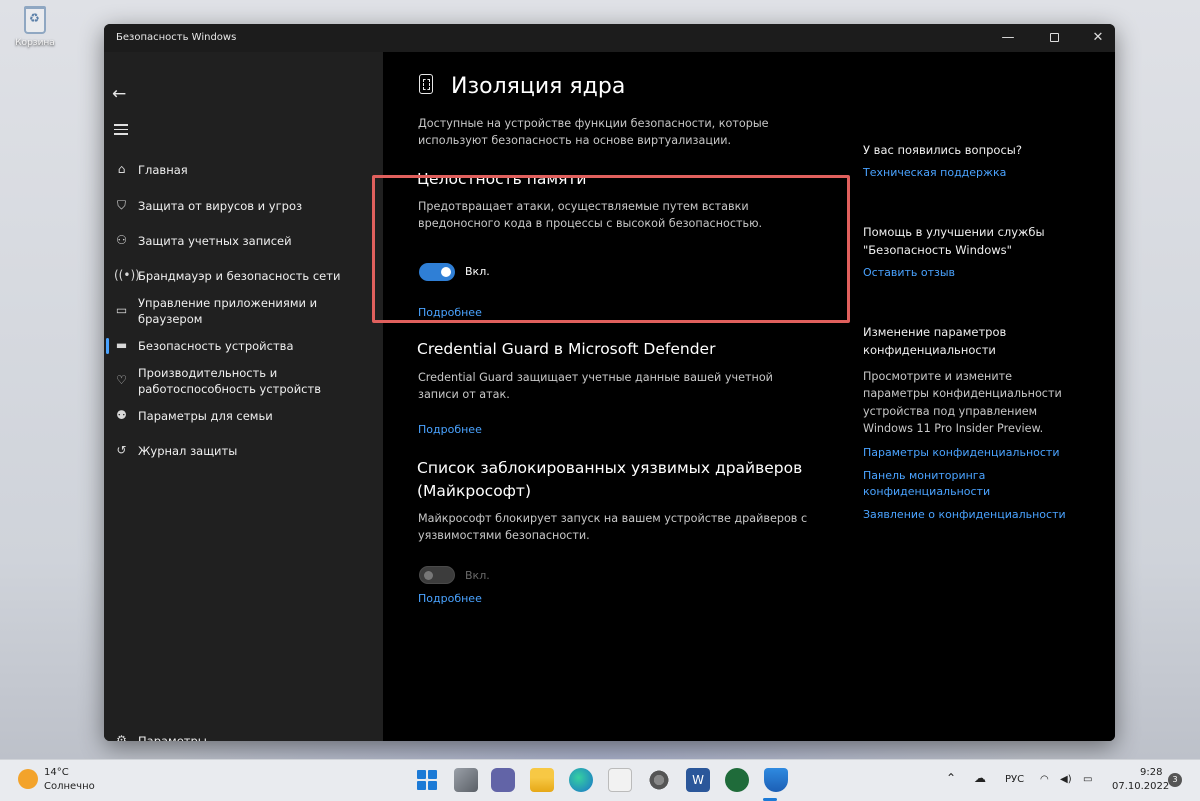 This screenshot has height=801, width=1200. I want to click on privacy-dashboard-link-line2: конфиденциальности, so click(926, 491).